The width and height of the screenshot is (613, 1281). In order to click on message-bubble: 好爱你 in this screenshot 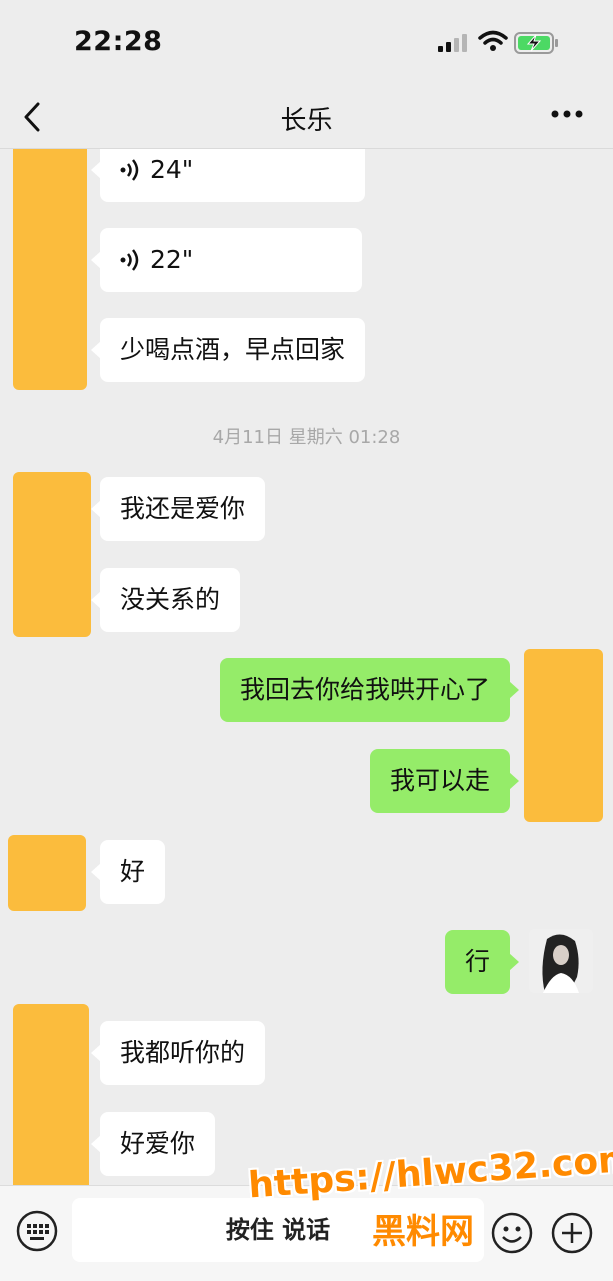, I will do `click(153, 1144)`.